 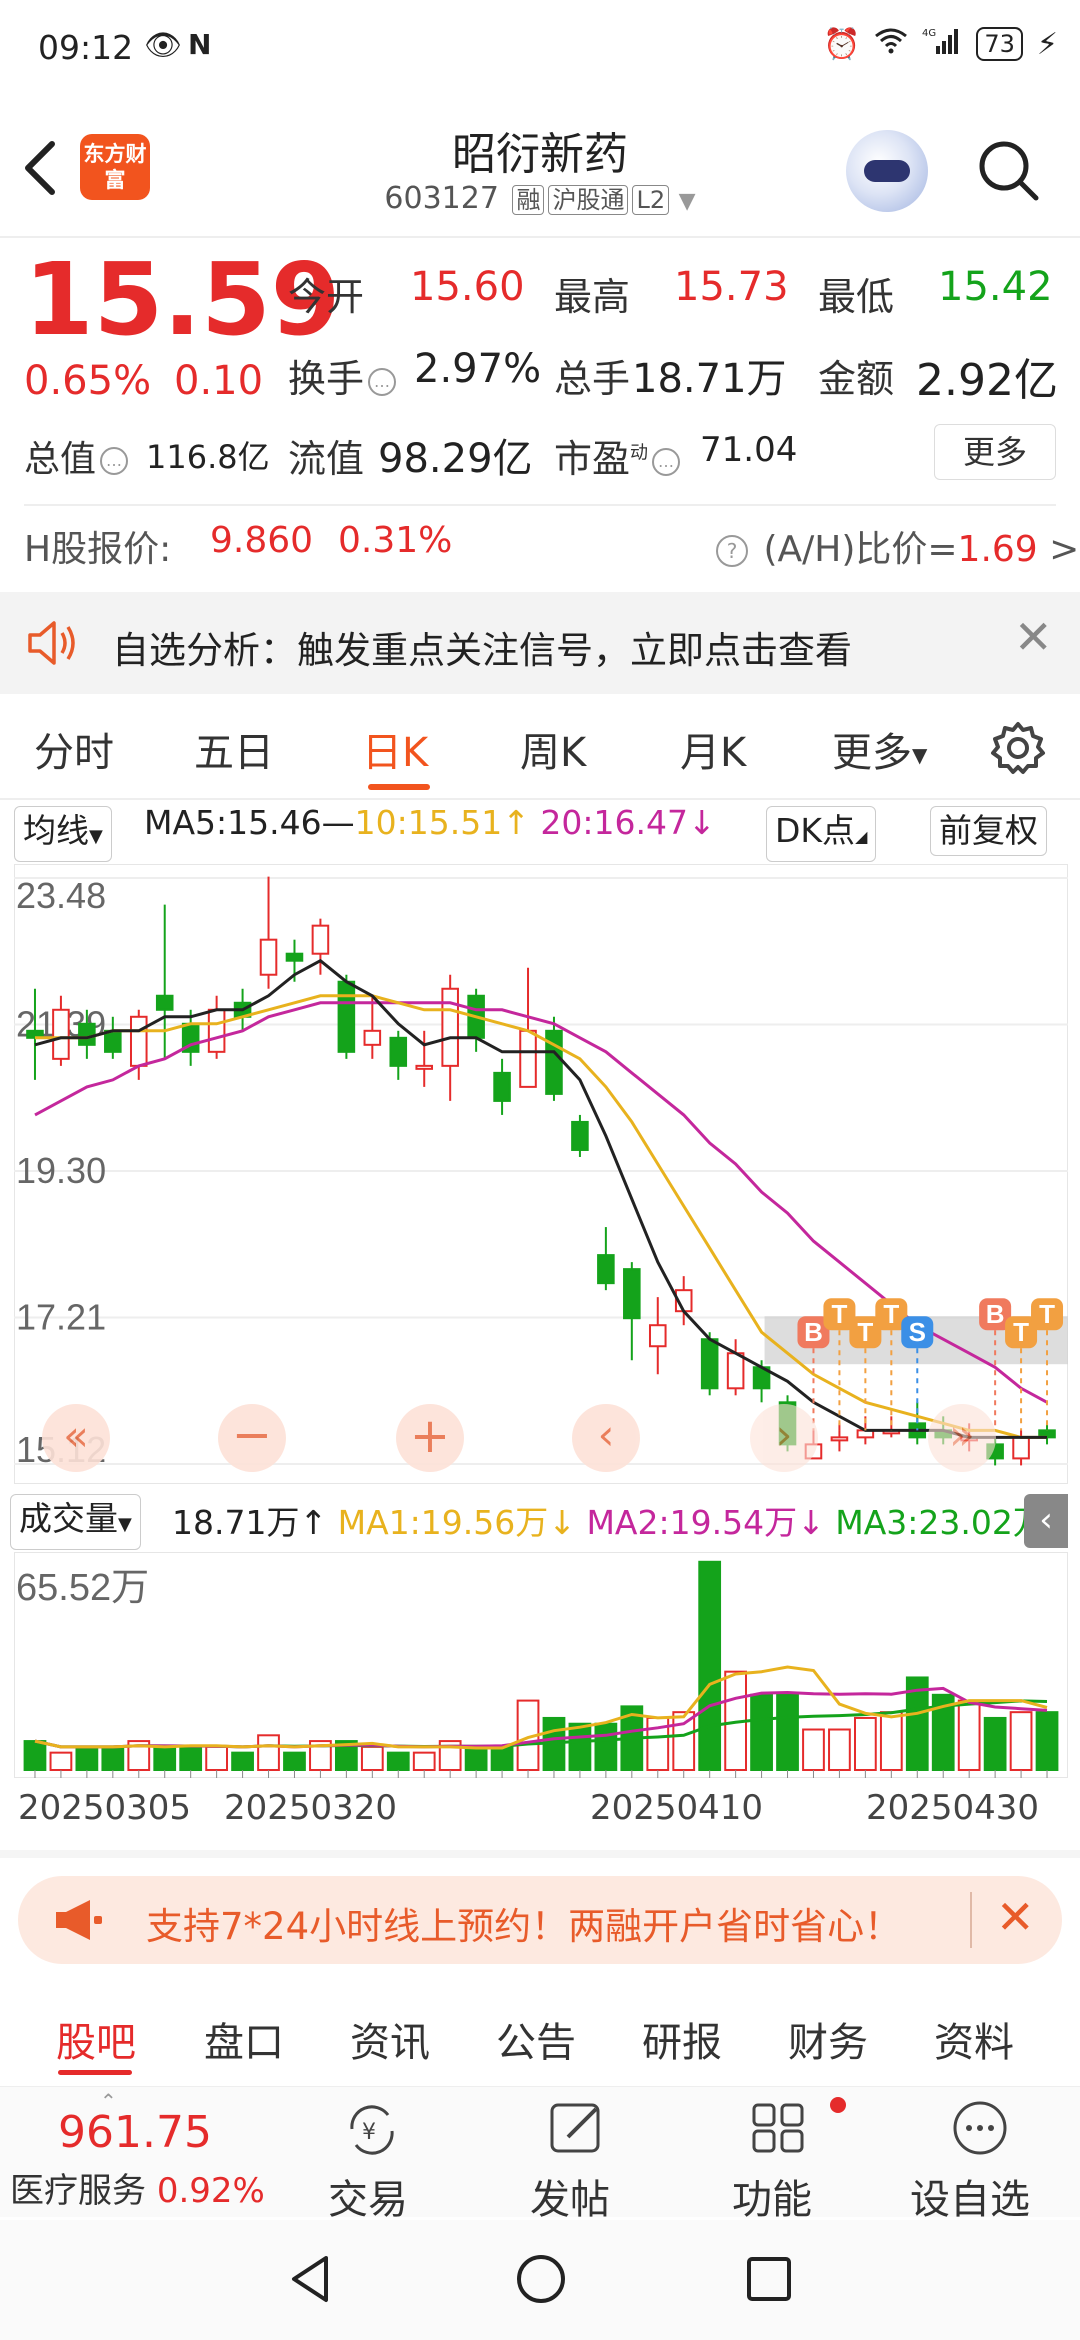 I want to click on post-label: 发帖, so click(x=570, y=2196).